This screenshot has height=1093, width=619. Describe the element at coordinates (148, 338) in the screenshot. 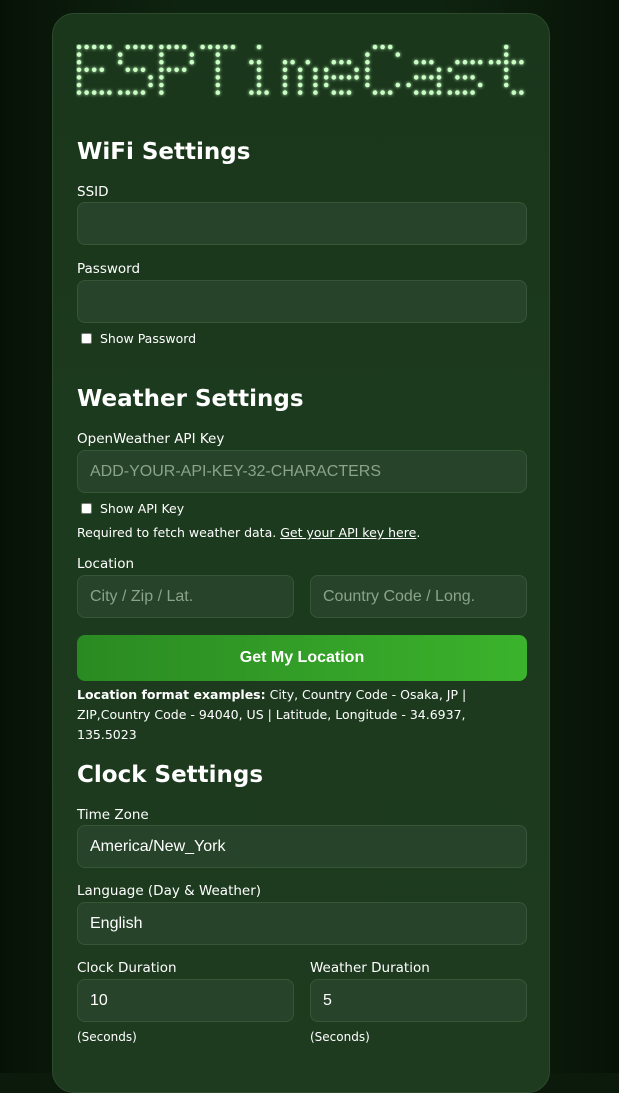

I see `show-password-label: Show Password` at that location.